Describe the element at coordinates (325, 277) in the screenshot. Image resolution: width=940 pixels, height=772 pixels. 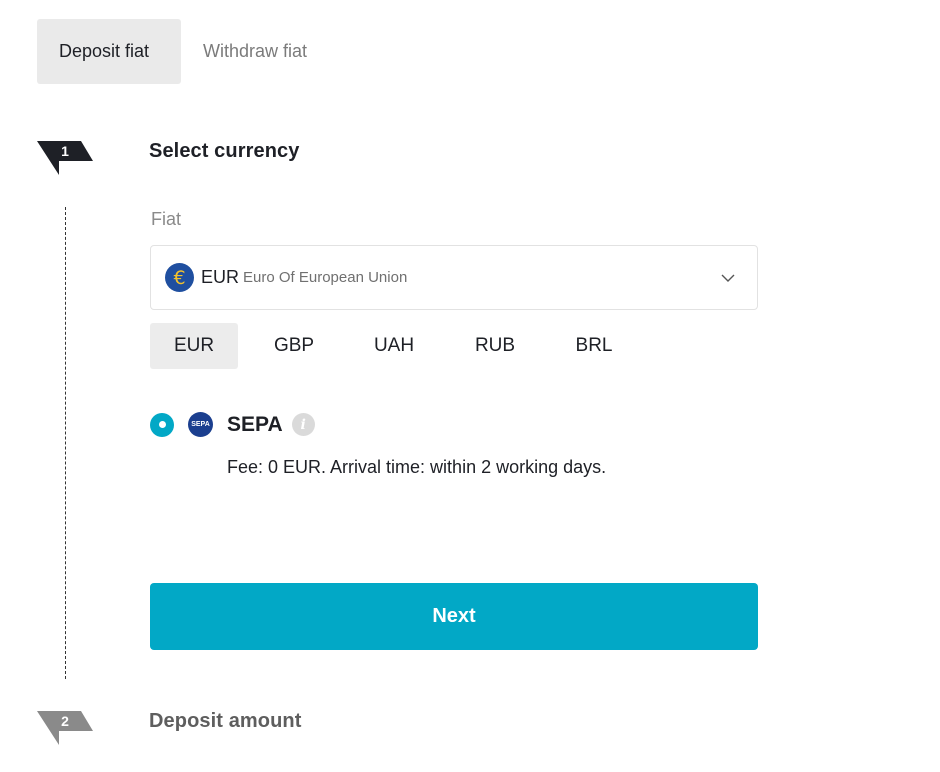
I see `selected-currency-name: Euro Of European Union` at that location.